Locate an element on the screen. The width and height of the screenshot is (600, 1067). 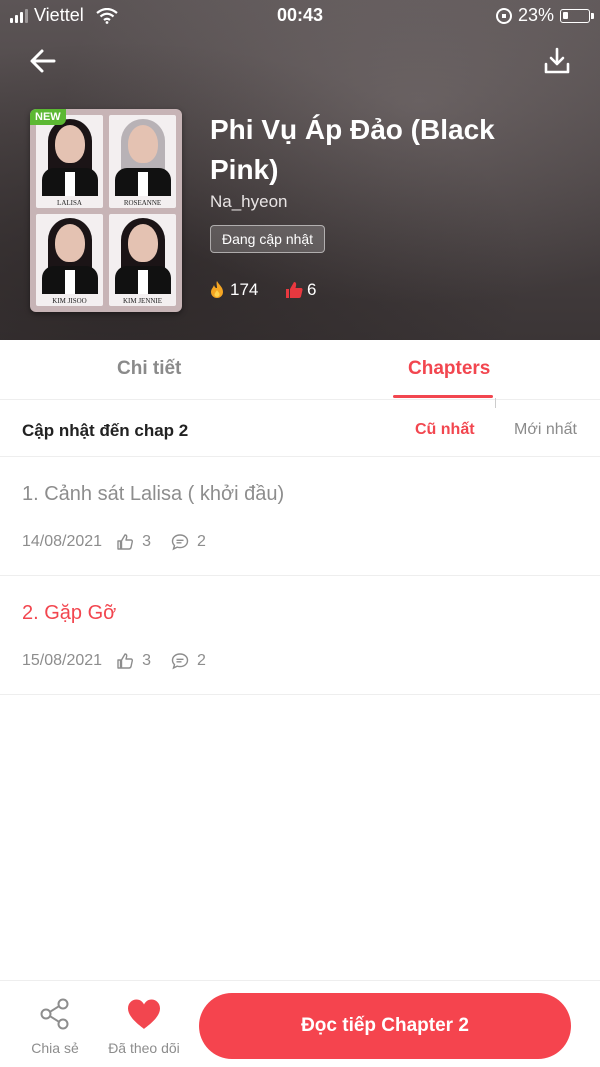
new-badge: NEW is located at coordinates (48, 117).